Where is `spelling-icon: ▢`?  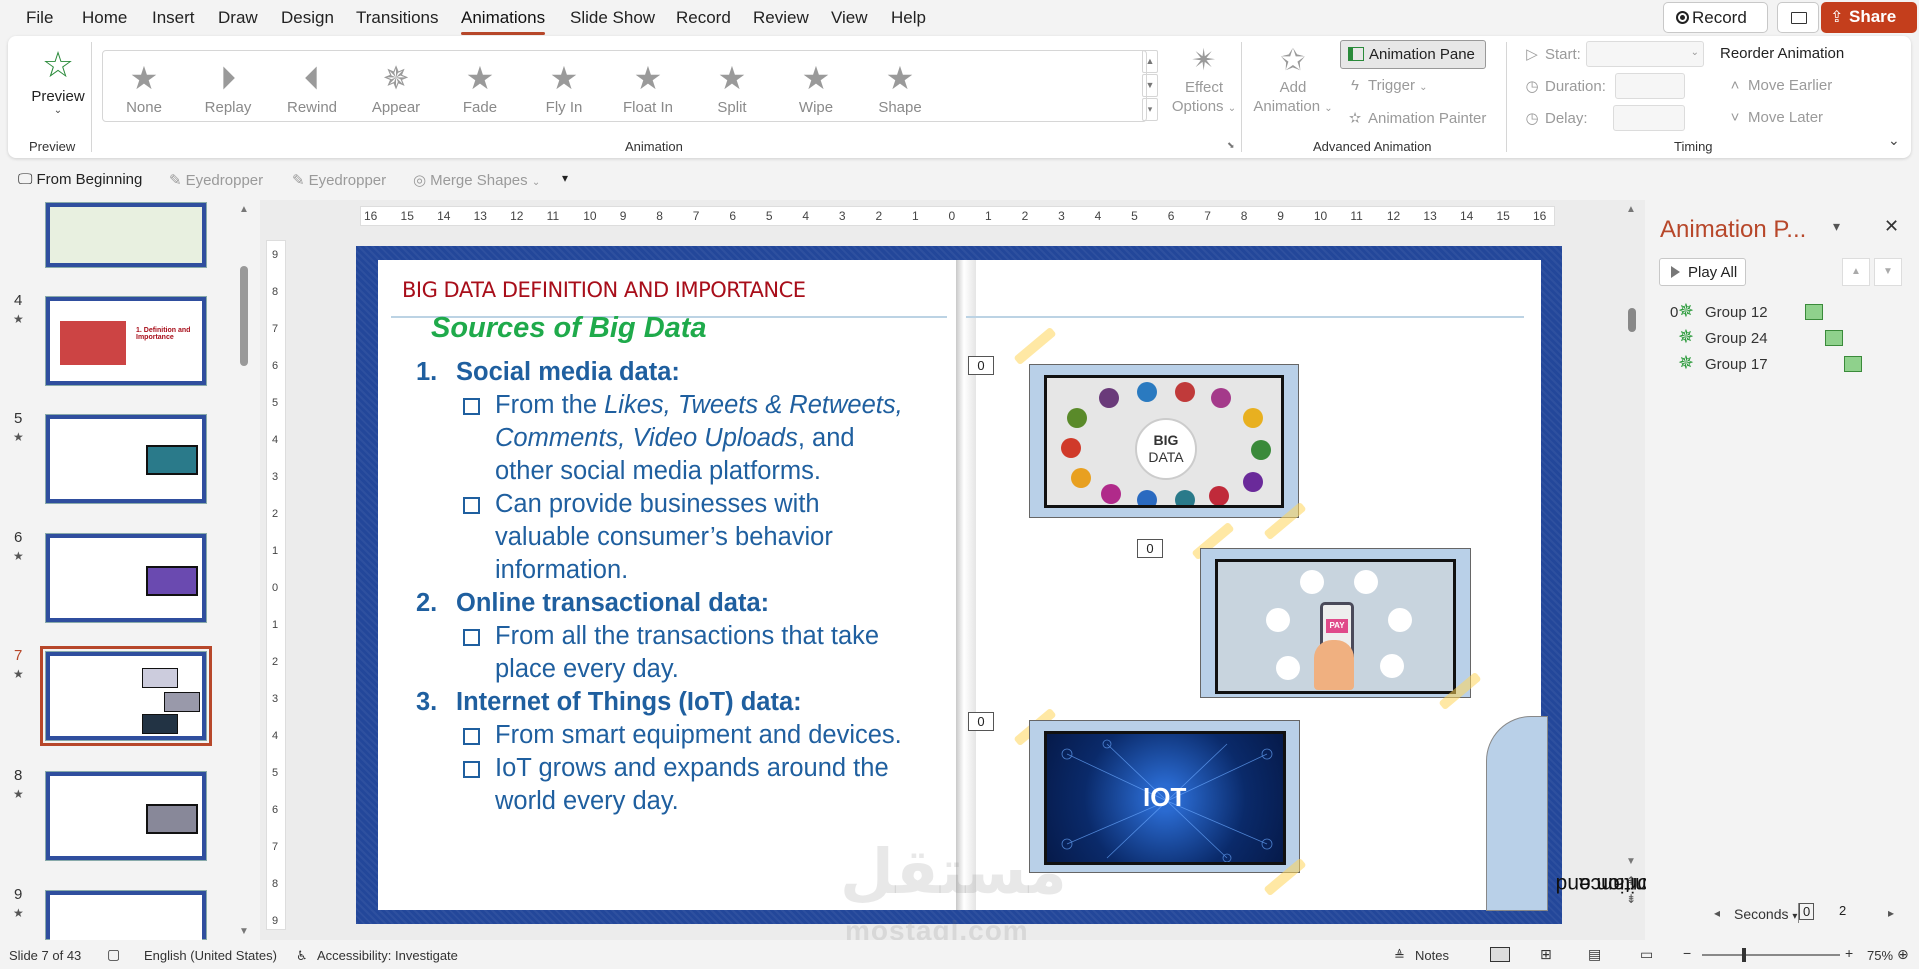
spelling-icon: ▢ is located at coordinates (113, 954).